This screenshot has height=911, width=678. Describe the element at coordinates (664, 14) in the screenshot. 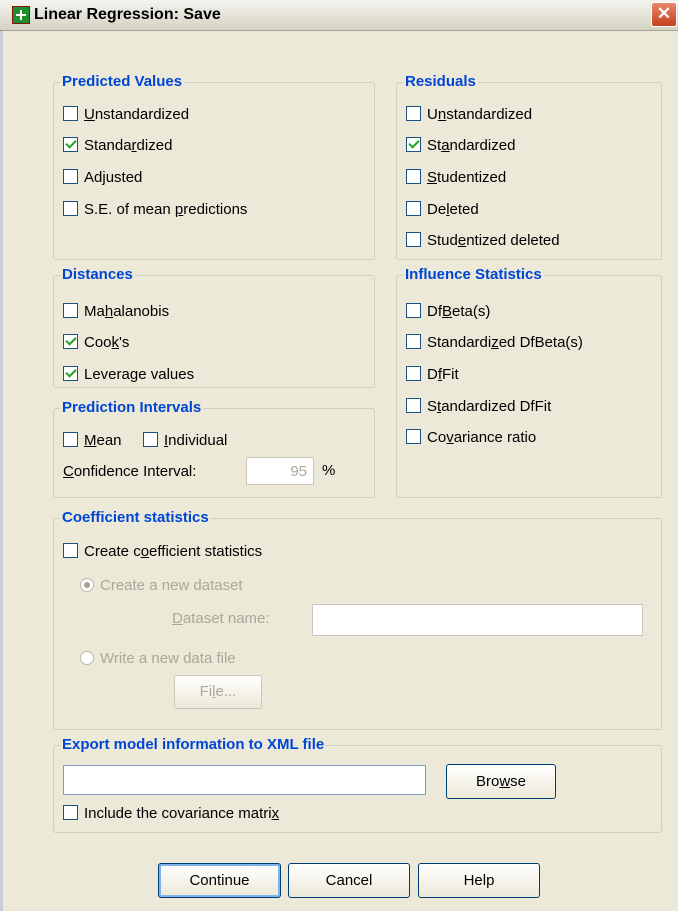

I see `close-button: ✕` at that location.